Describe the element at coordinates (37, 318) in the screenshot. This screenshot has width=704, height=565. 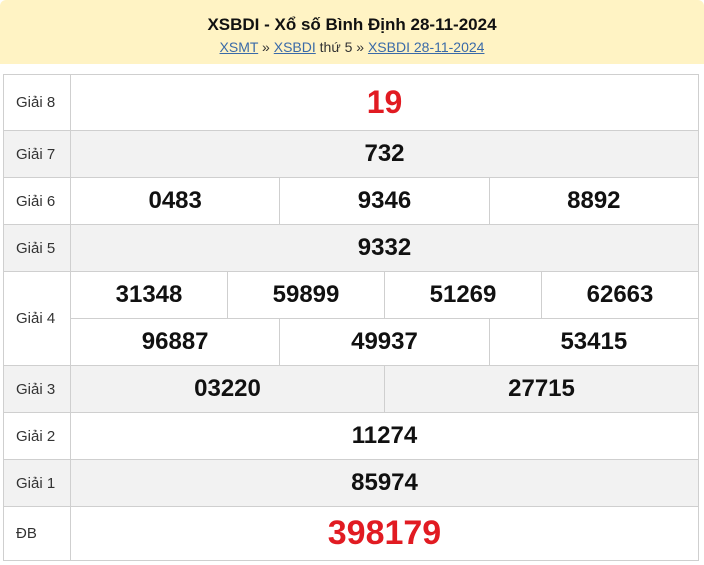
I see `prize-label: Giải 4` at that location.